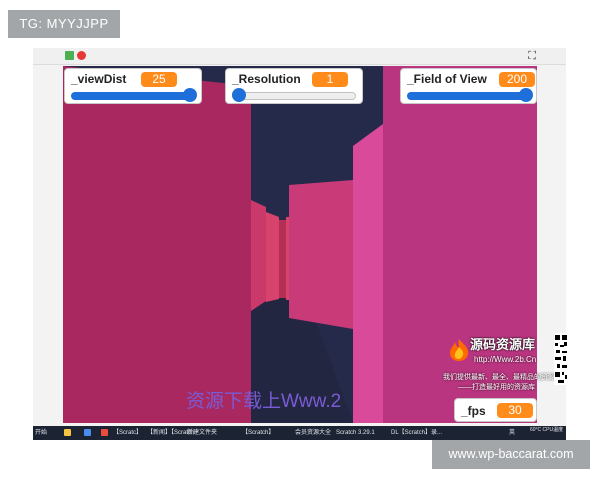  What do you see at coordinates (41, 433) in the screenshot?
I see `taskbar-start: 开始` at bounding box center [41, 433].